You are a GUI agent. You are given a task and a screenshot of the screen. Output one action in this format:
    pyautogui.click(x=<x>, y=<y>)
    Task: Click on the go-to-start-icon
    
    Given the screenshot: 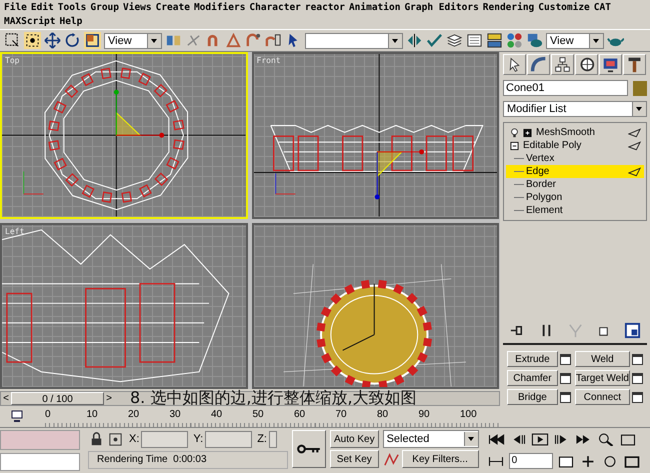 What is the action you would take?
    pyautogui.click(x=495, y=439)
    